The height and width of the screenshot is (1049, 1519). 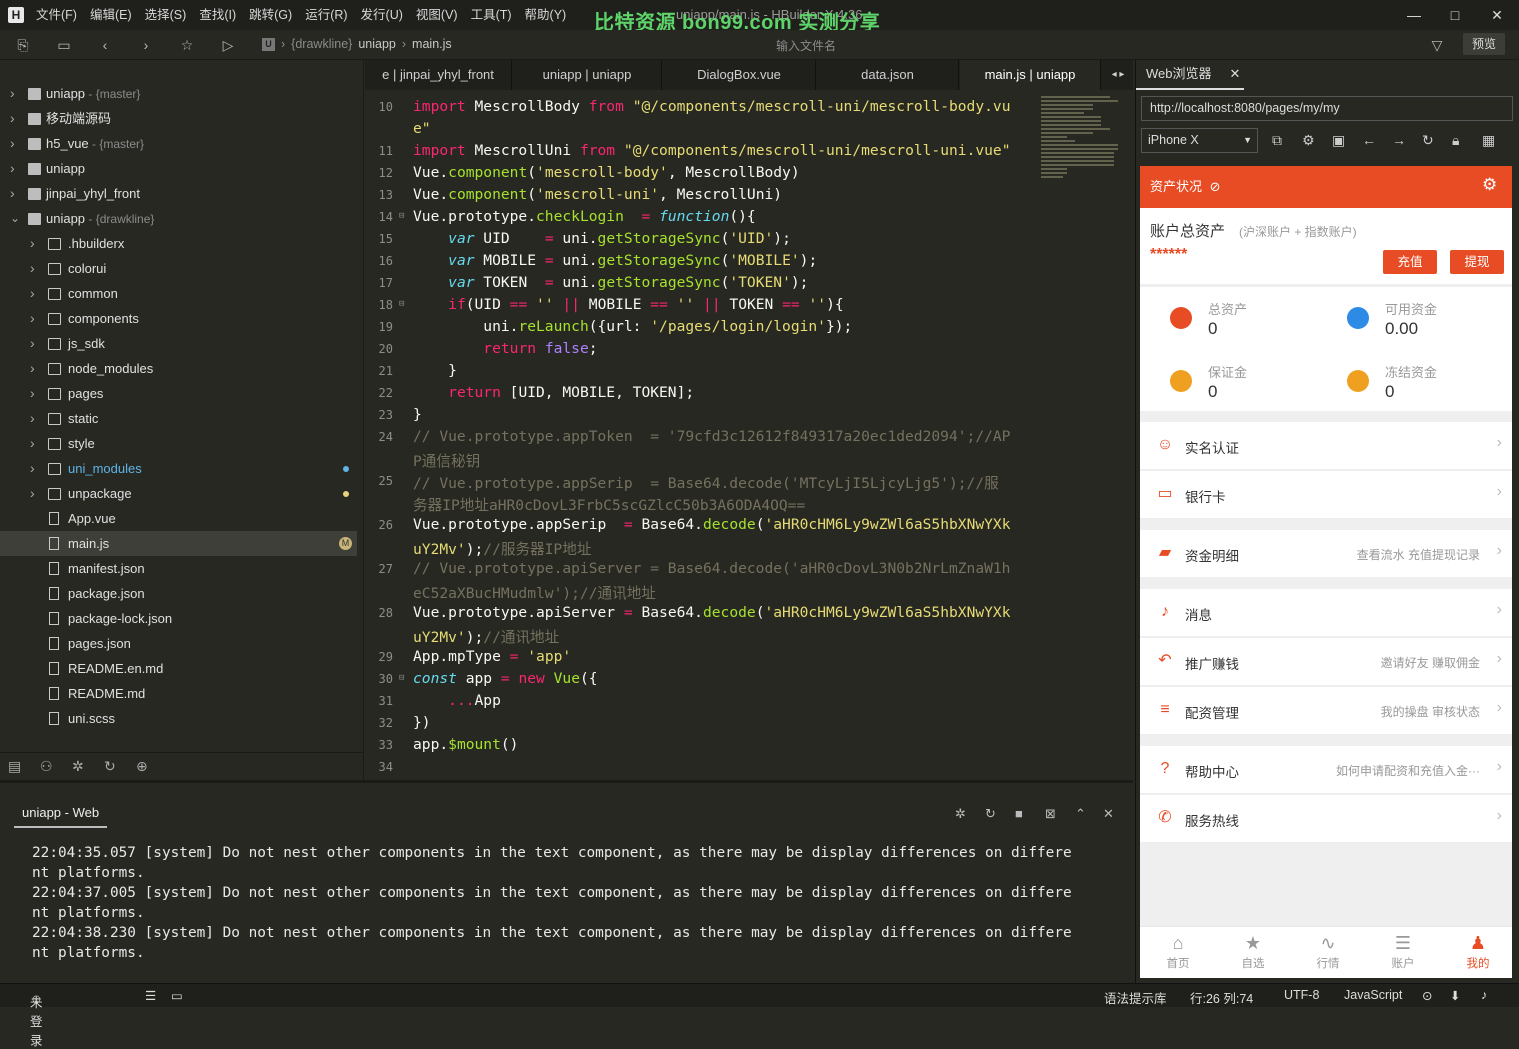 What do you see at coordinates (187, 45) in the screenshot?
I see `star-icon: ☆` at bounding box center [187, 45].